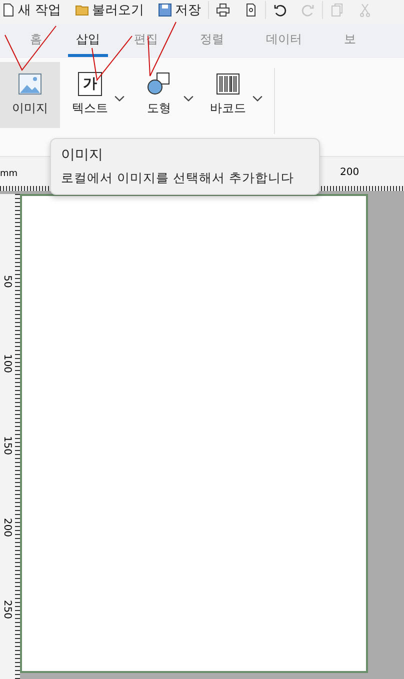 This screenshot has width=404, height=679. I want to click on ruler-label: 100, so click(7, 364).